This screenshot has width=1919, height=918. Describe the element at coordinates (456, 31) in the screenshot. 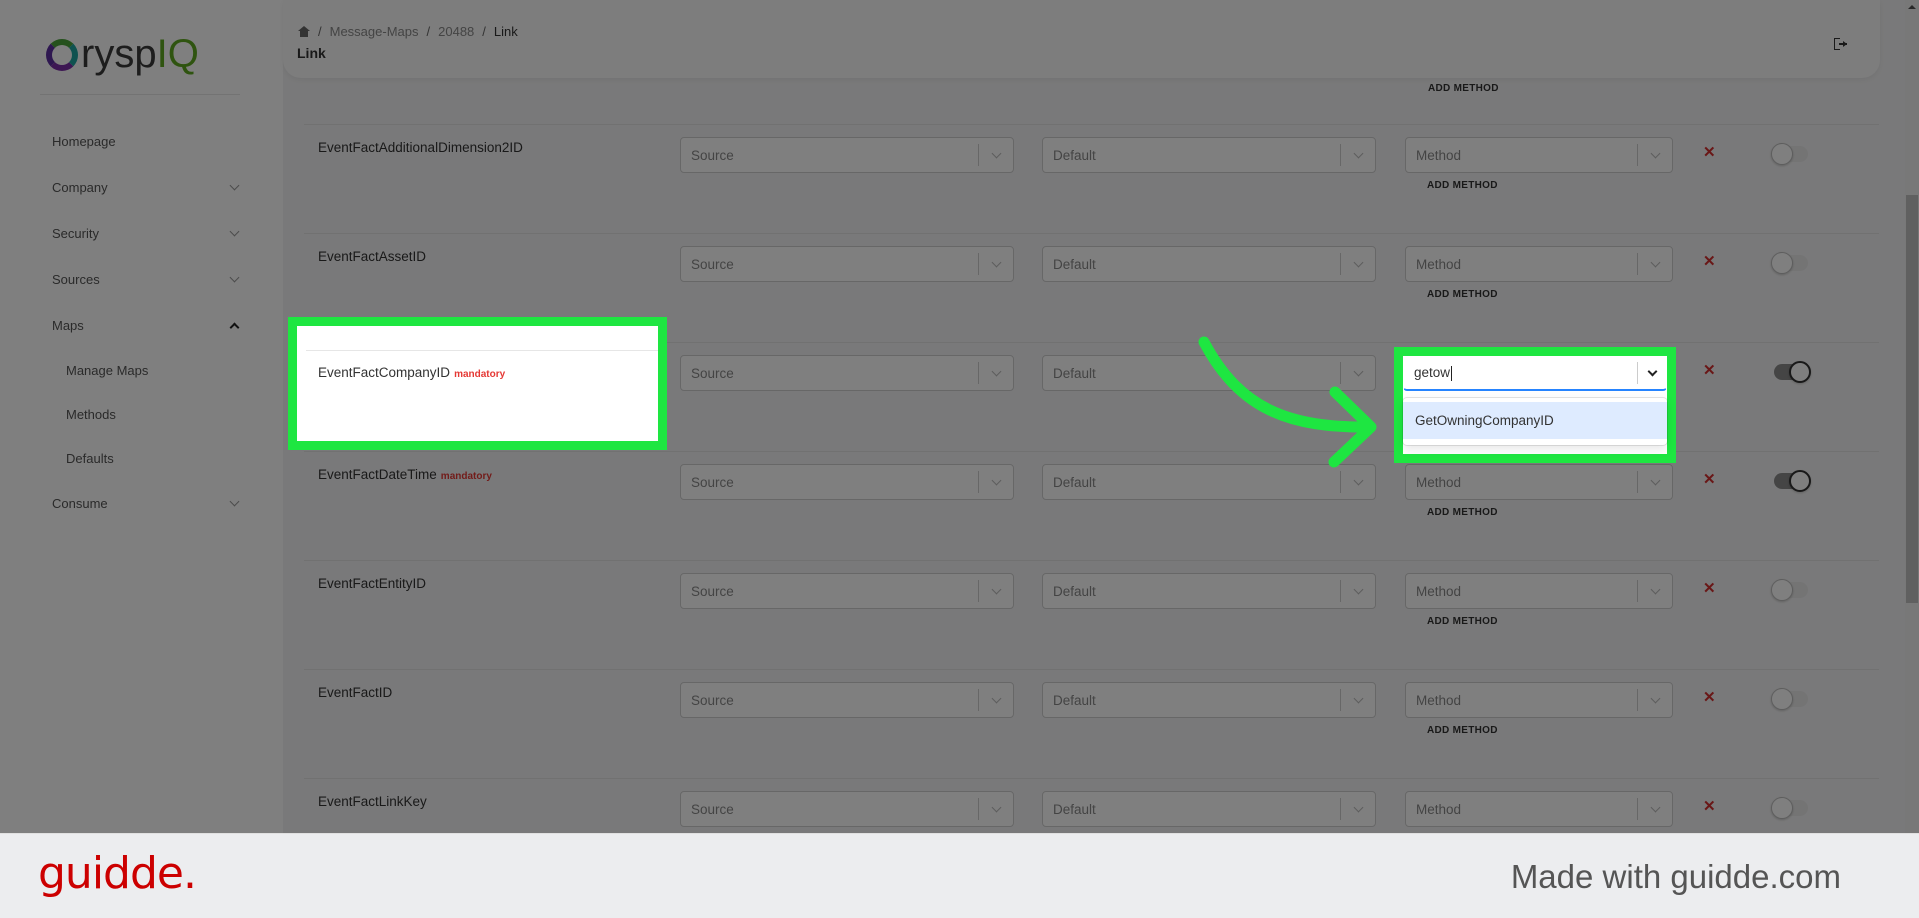

I see `breadcrumb-map-id: 20488` at that location.